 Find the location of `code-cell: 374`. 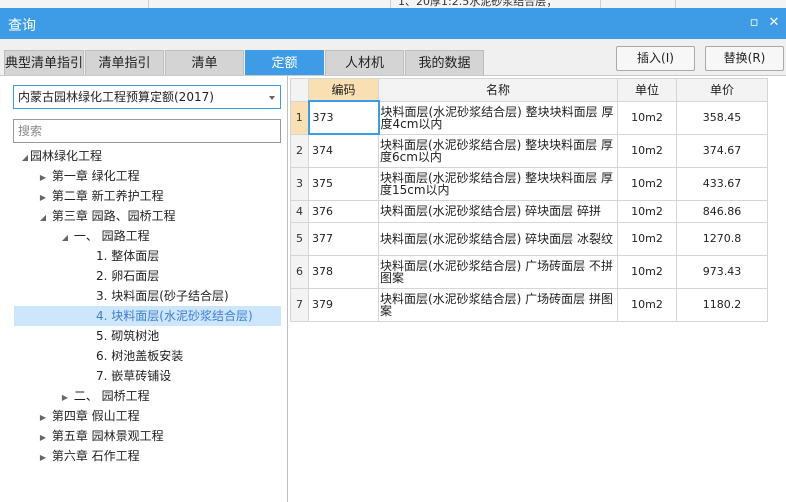

code-cell: 374 is located at coordinates (343, 150).